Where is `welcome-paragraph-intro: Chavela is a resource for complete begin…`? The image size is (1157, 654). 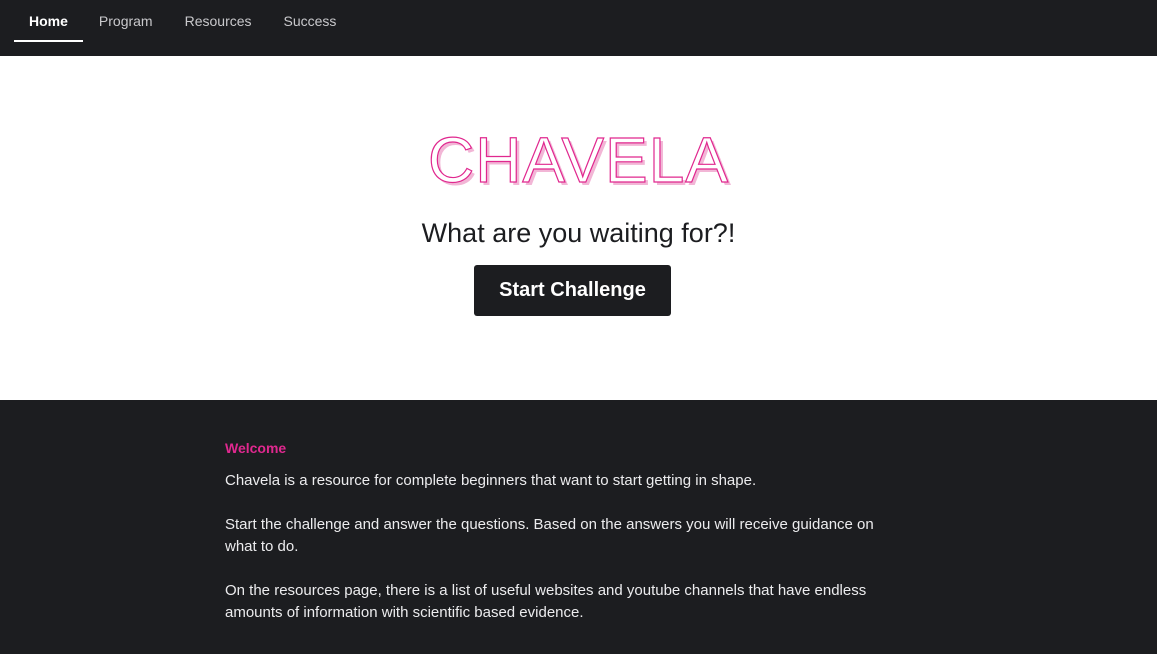 welcome-paragraph-intro: Chavela is a resource for complete begin… is located at coordinates (491, 480).